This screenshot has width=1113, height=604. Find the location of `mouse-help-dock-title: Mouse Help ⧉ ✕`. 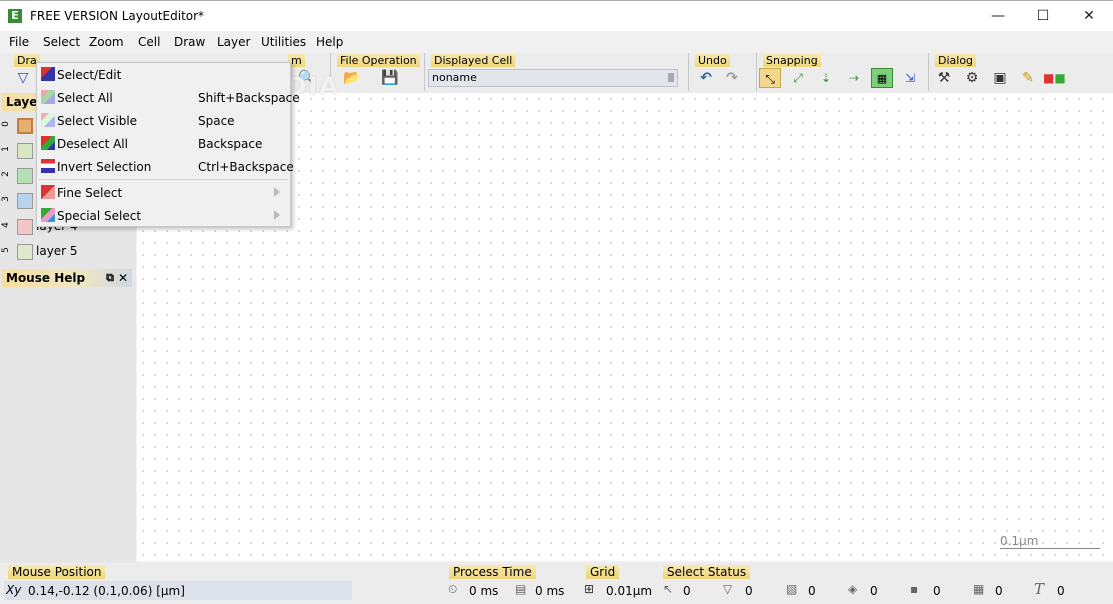

mouse-help-dock-title: Mouse Help ⧉ ✕ is located at coordinates (67, 278).